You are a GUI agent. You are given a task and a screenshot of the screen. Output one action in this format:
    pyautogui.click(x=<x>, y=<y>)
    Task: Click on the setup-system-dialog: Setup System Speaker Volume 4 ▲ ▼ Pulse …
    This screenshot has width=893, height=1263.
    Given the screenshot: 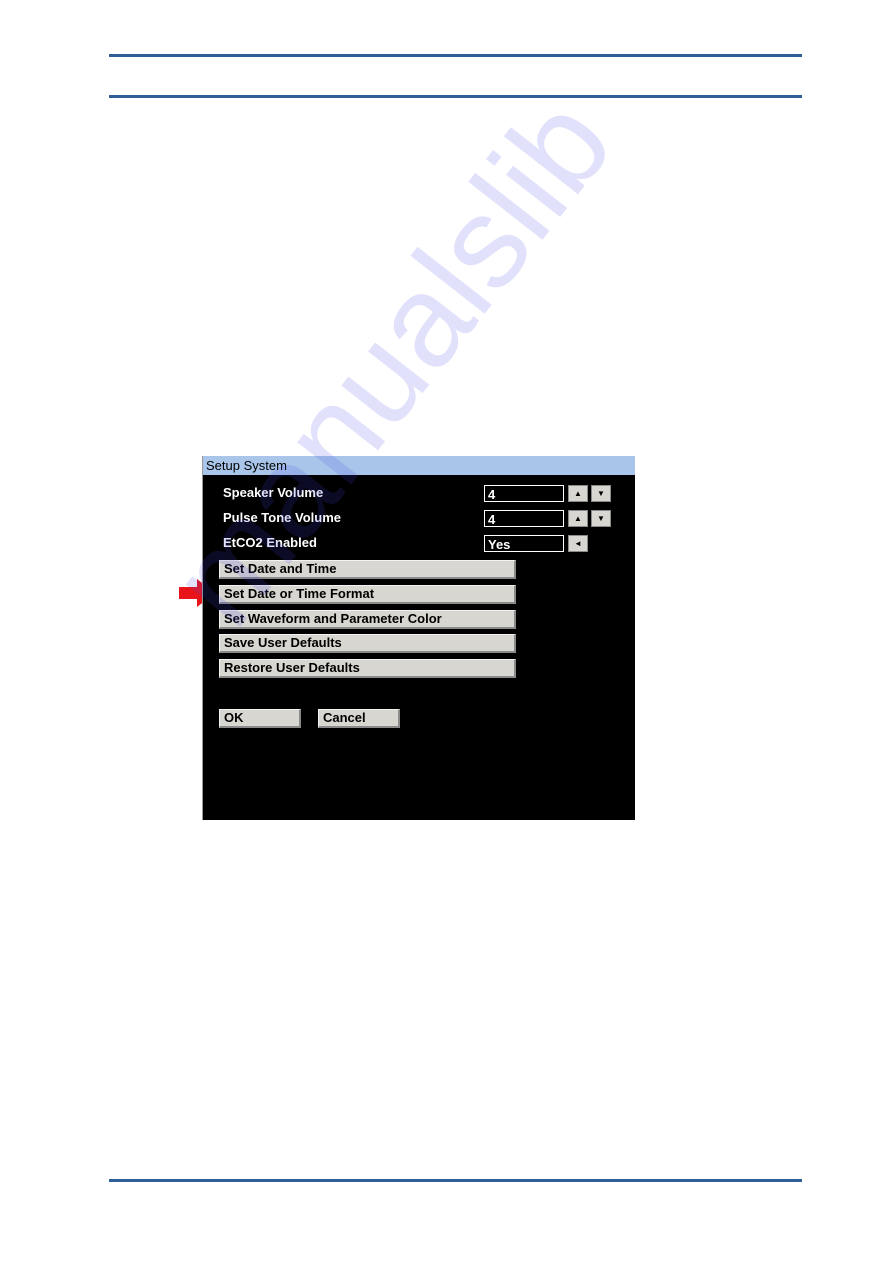 What is the action you would take?
    pyautogui.click(x=418, y=638)
    